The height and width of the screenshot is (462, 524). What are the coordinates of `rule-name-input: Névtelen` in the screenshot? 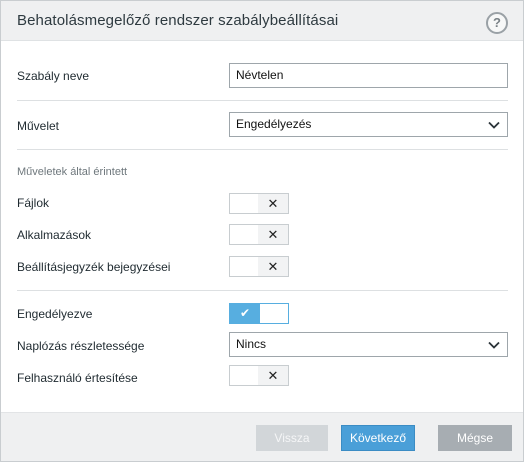 It's located at (368, 75).